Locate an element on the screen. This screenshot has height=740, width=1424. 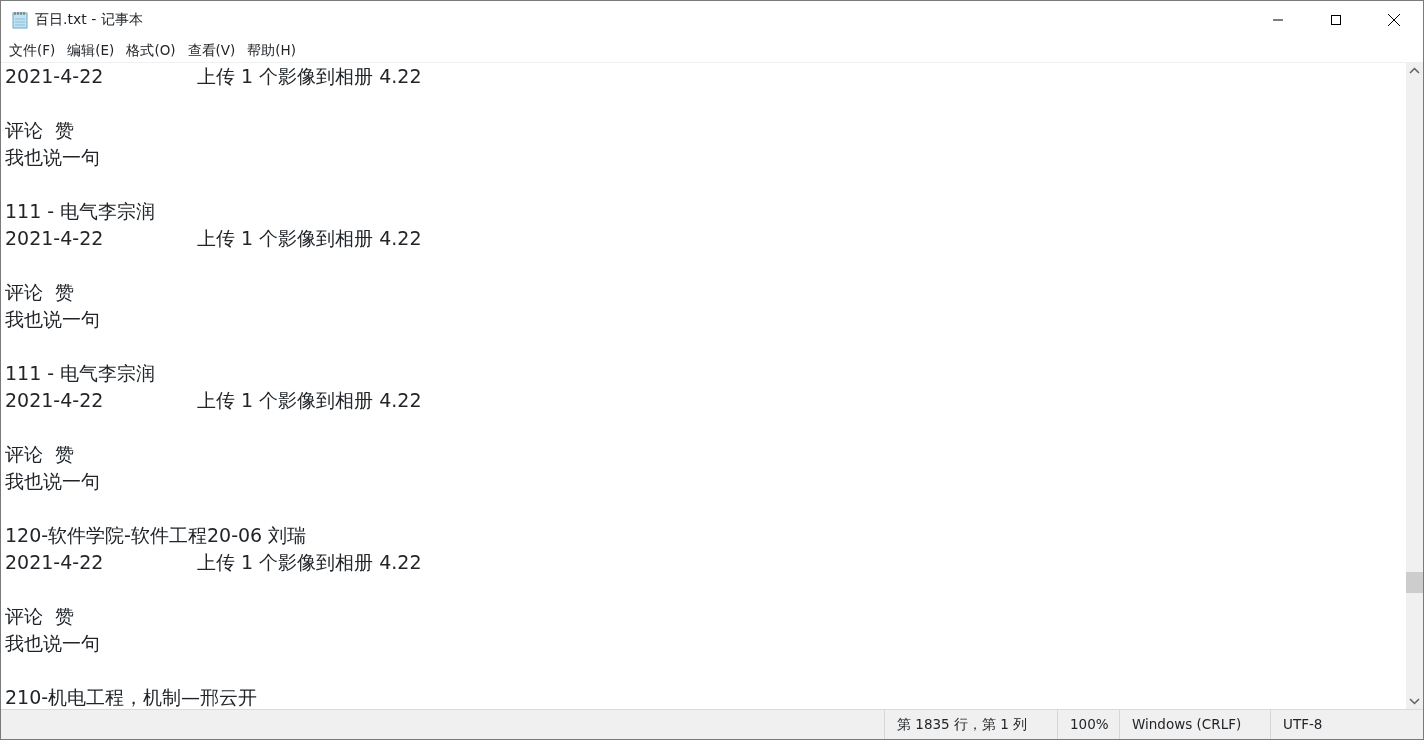
menu-item: 编辑(E) is located at coordinates (91, 50).